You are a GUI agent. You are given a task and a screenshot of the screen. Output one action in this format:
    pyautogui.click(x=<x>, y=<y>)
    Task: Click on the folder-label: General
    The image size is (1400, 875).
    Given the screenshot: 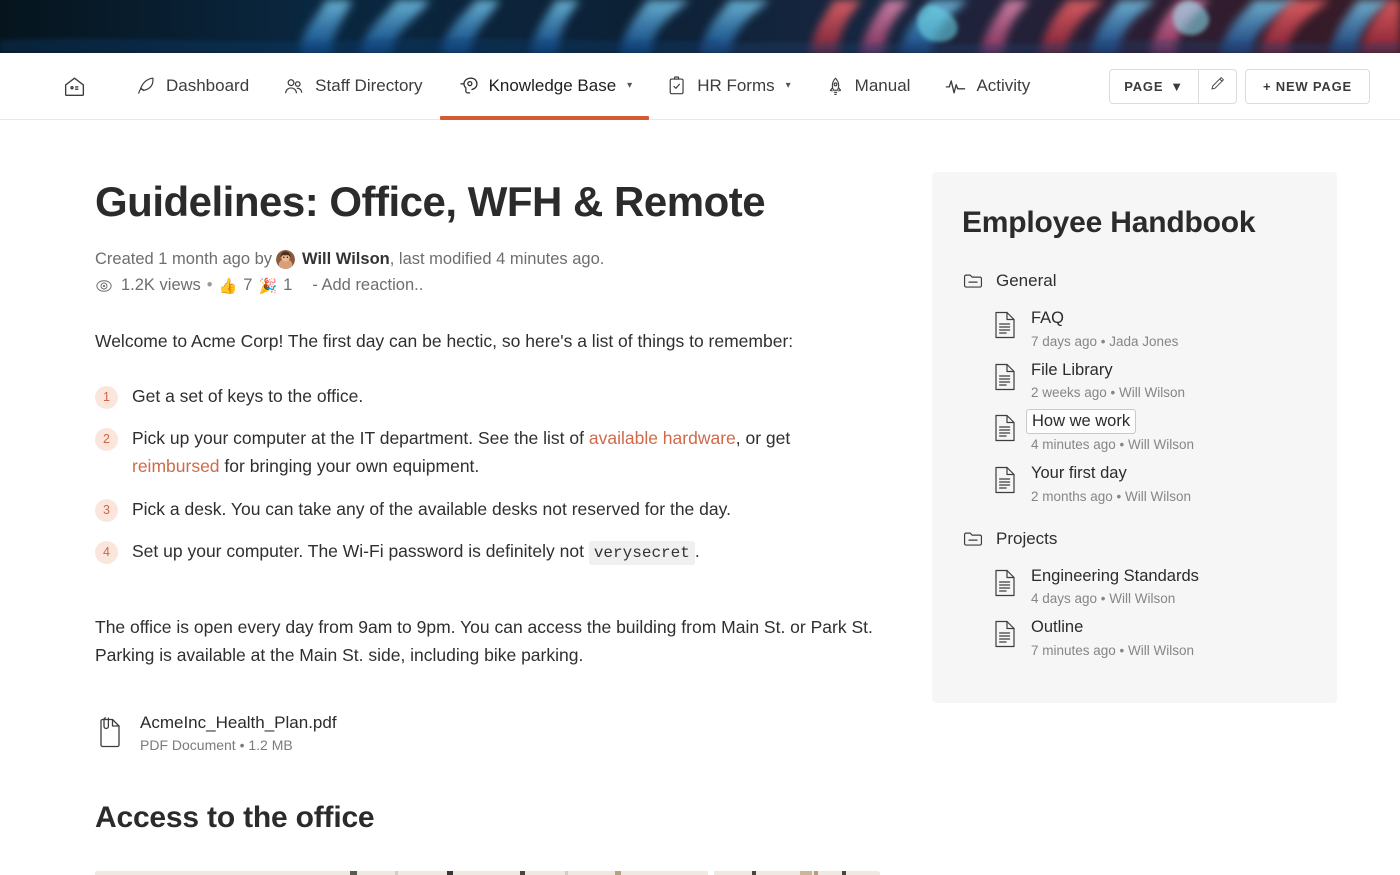 What is the action you would take?
    pyautogui.click(x=1026, y=280)
    